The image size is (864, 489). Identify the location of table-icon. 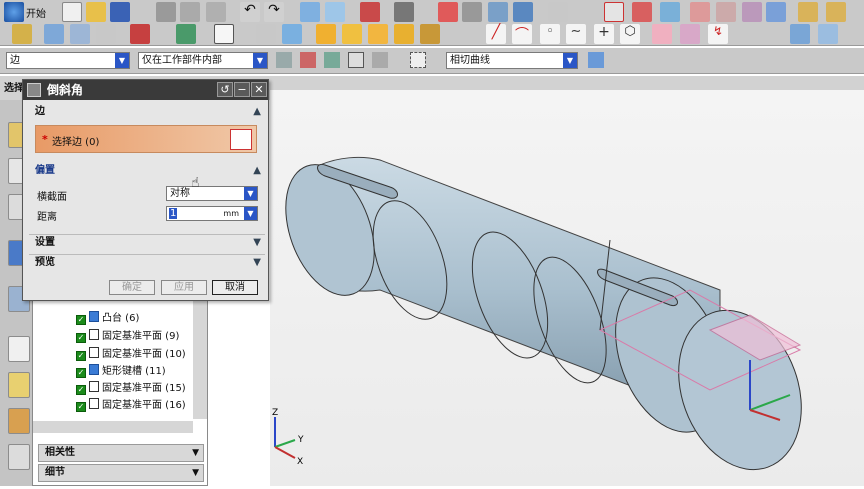
(808, 12).